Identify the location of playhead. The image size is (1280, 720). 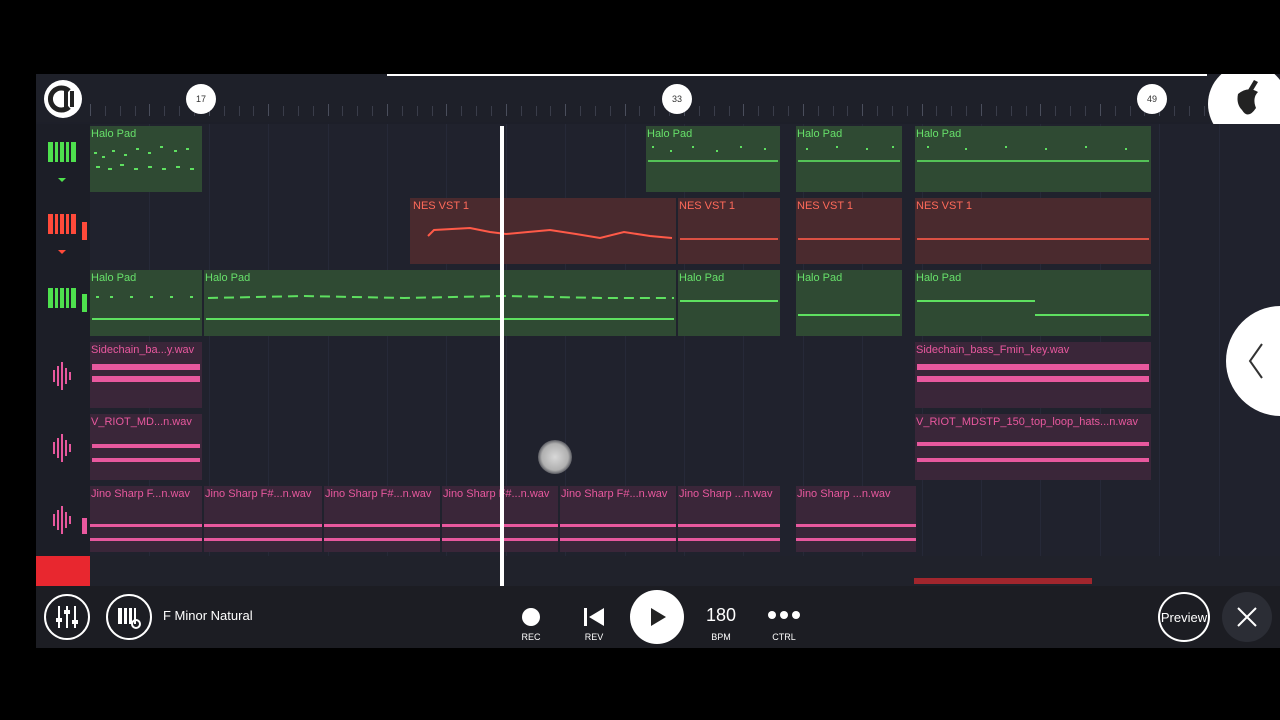
(502, 356).